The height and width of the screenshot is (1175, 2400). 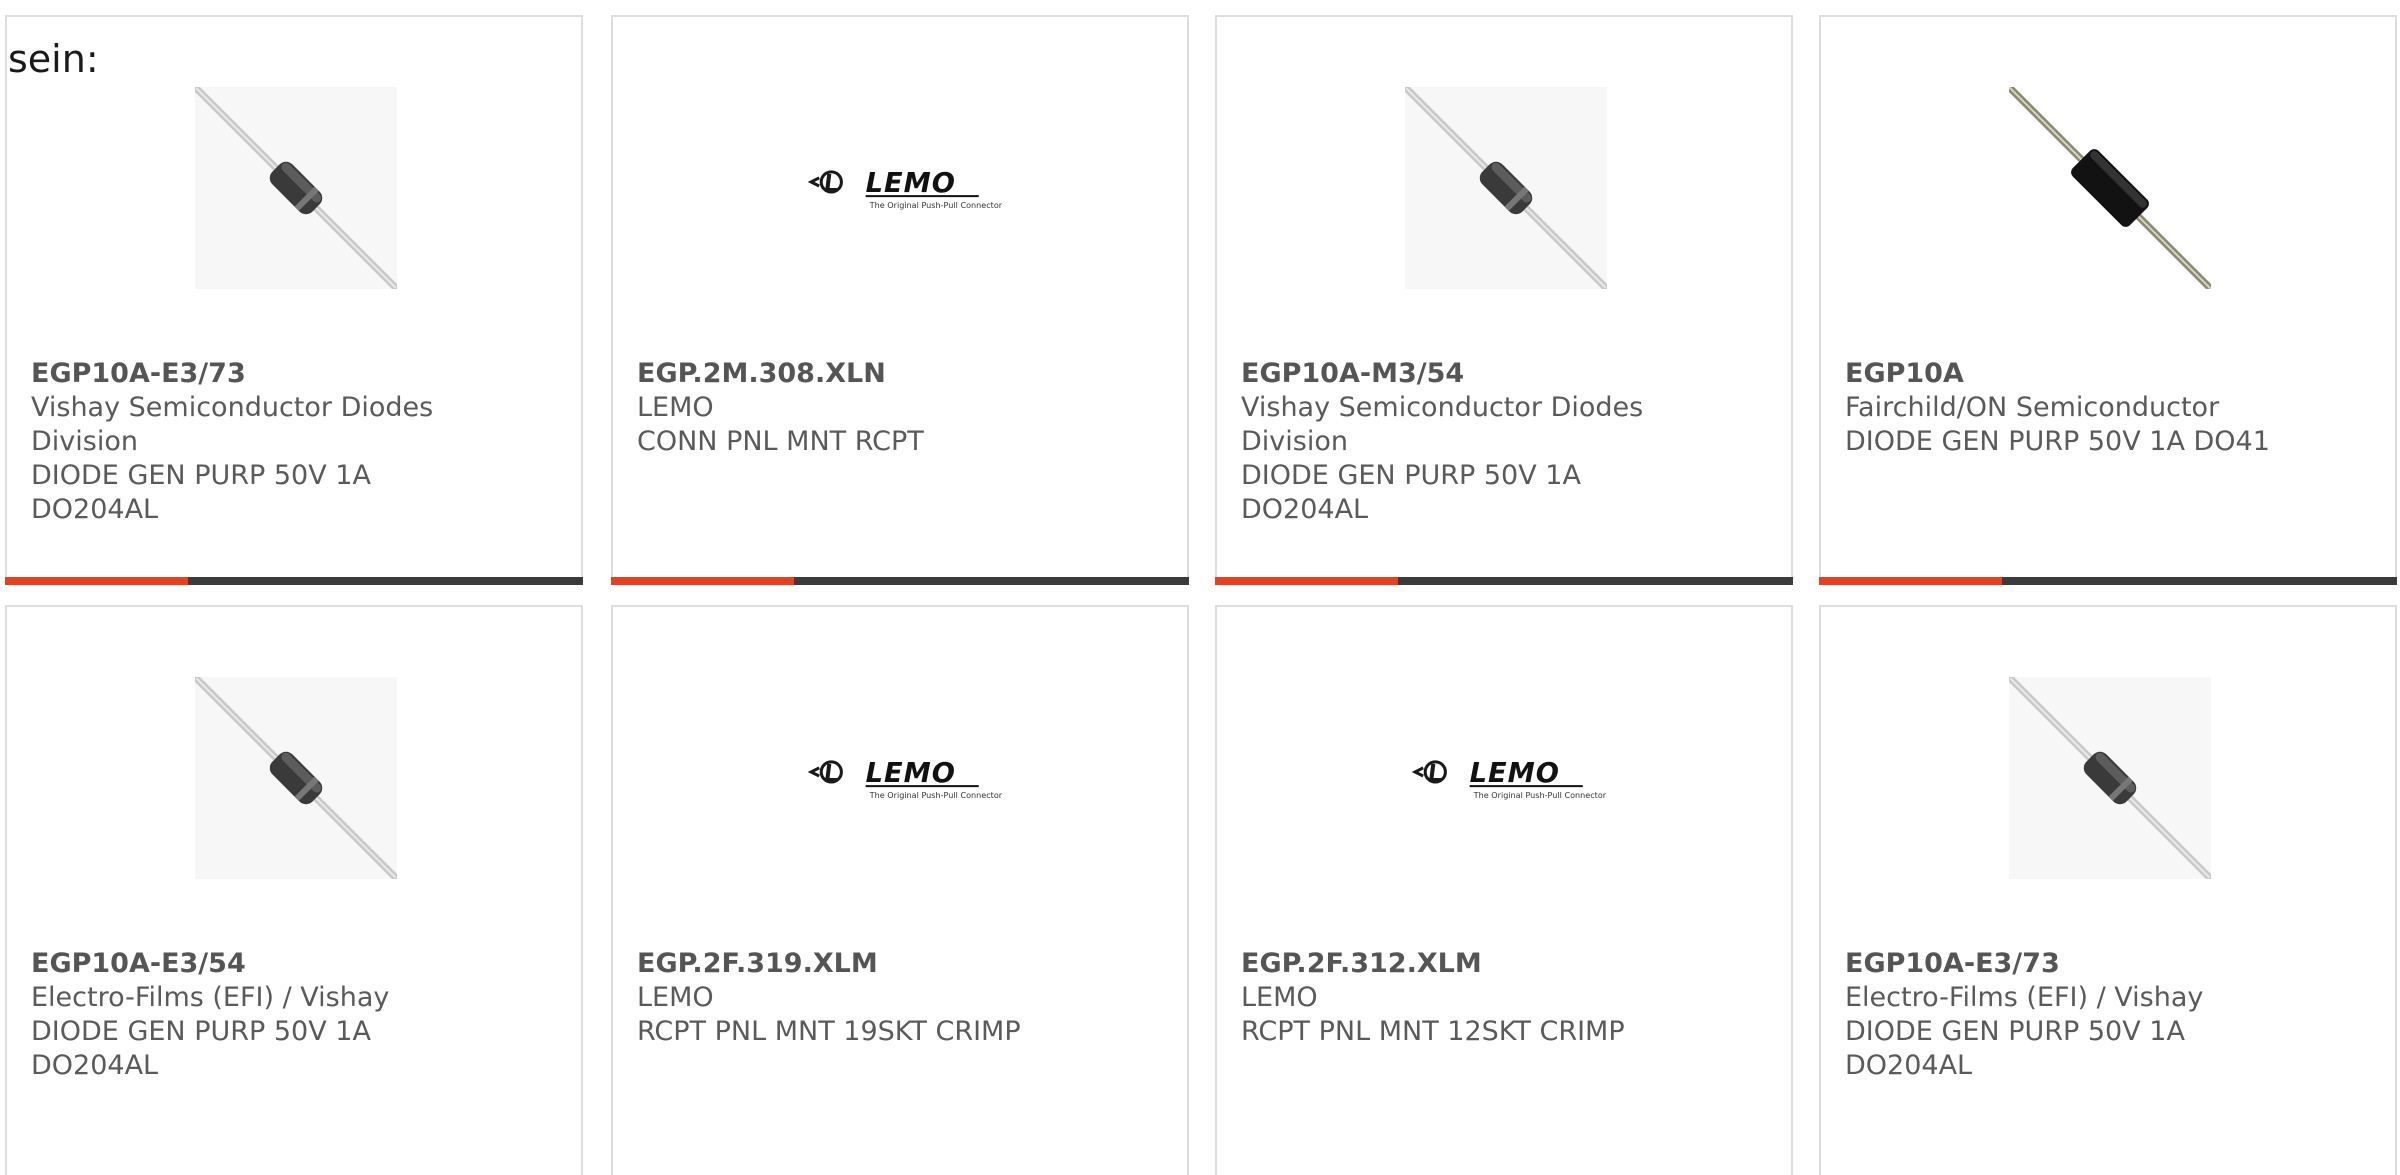 I want to click on part-number: EGP10A, so click(x=1904, y=373).